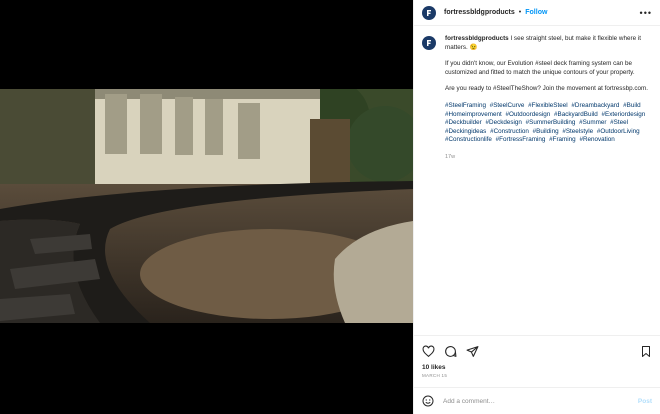  What do you see at coordinates (551, 122) in the screenshot?
I see `hashtag-link: #SummerBuilding` at bounding box center [551, 122].